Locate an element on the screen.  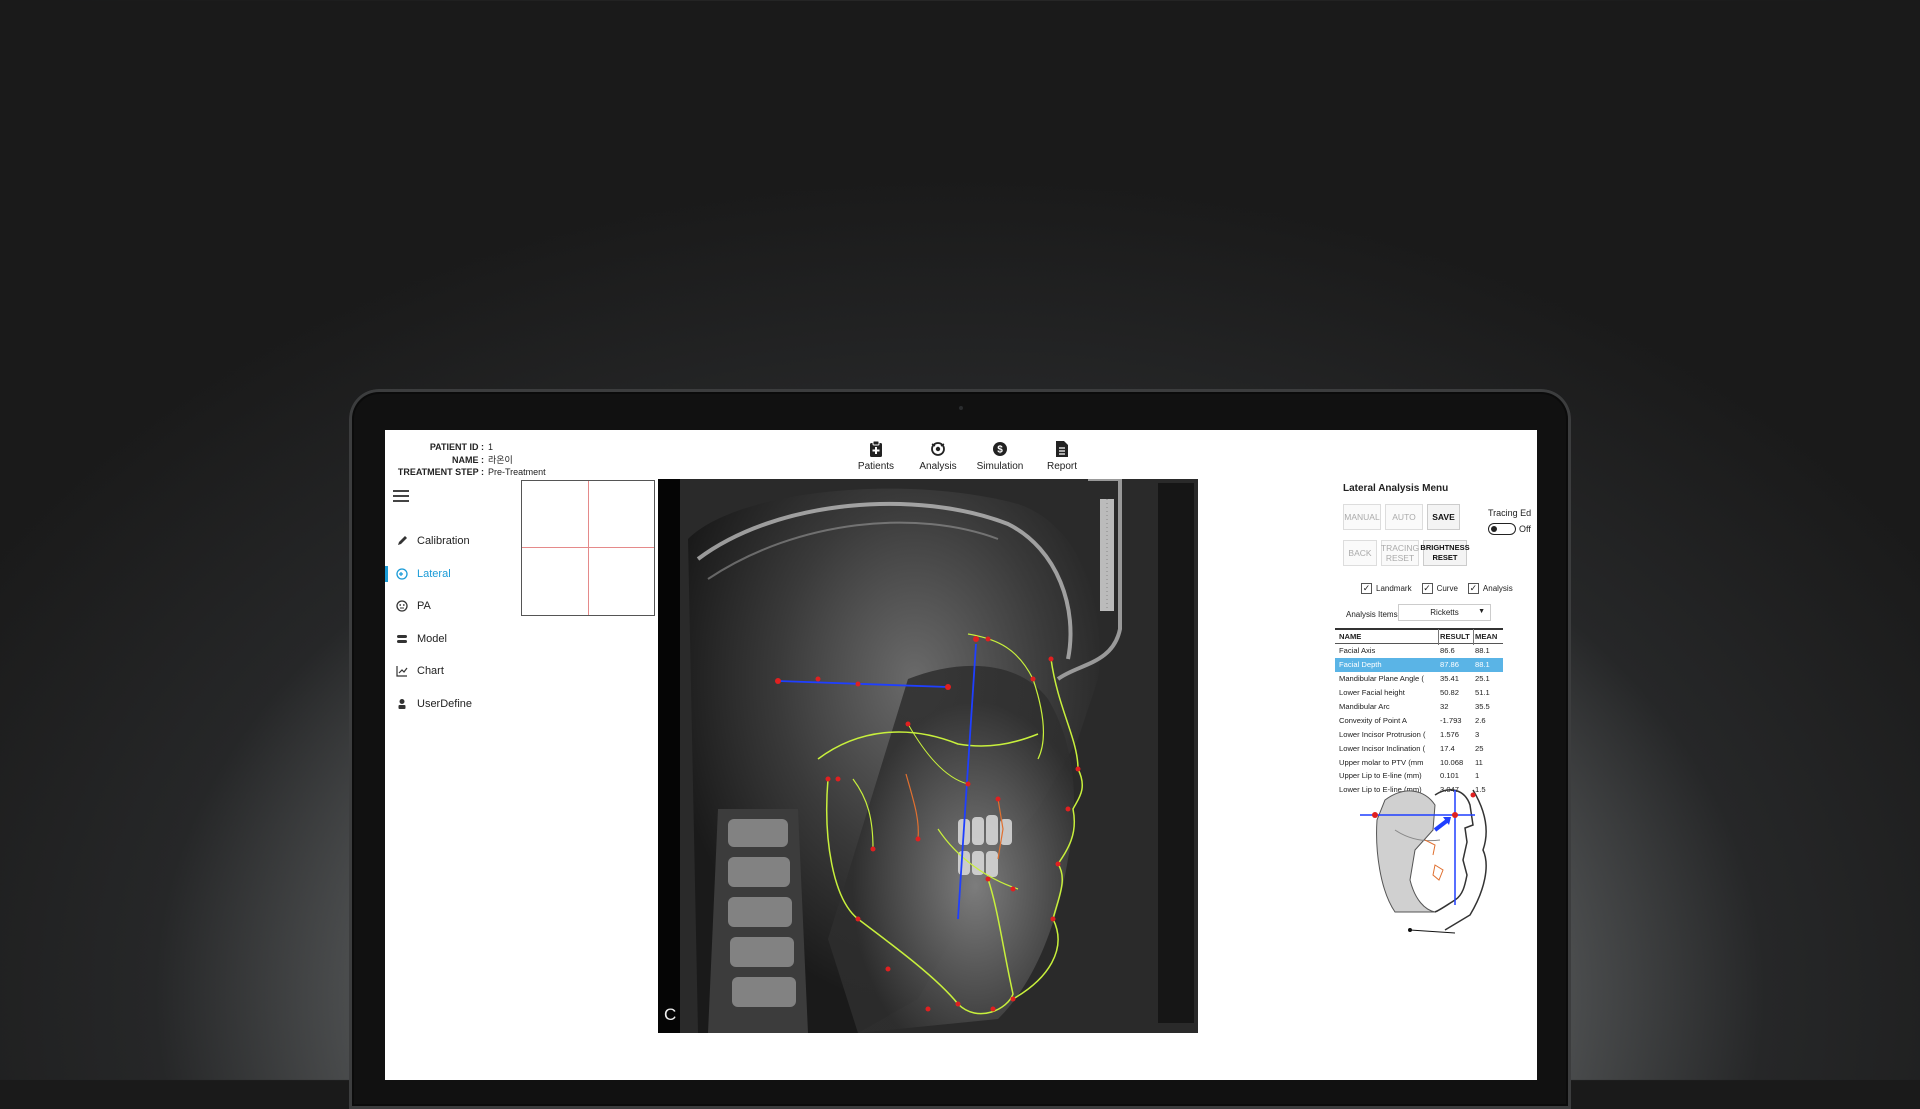
cell-name: Lower Facial height is located at coordinates (1372, 693).